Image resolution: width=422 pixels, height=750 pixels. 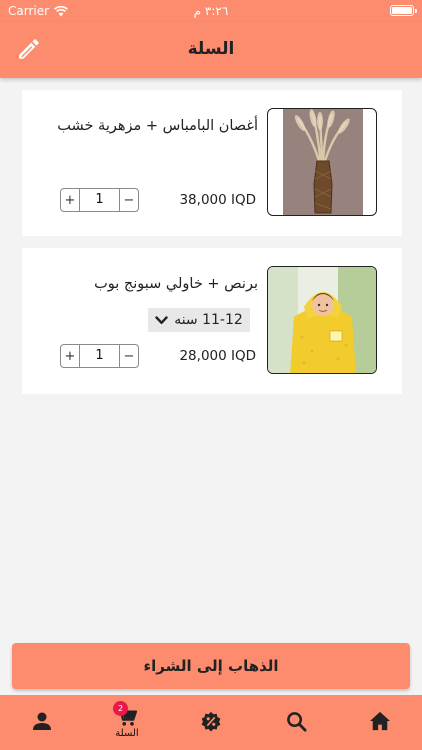 I want to click on home-icon, so click(x=380, y=721).